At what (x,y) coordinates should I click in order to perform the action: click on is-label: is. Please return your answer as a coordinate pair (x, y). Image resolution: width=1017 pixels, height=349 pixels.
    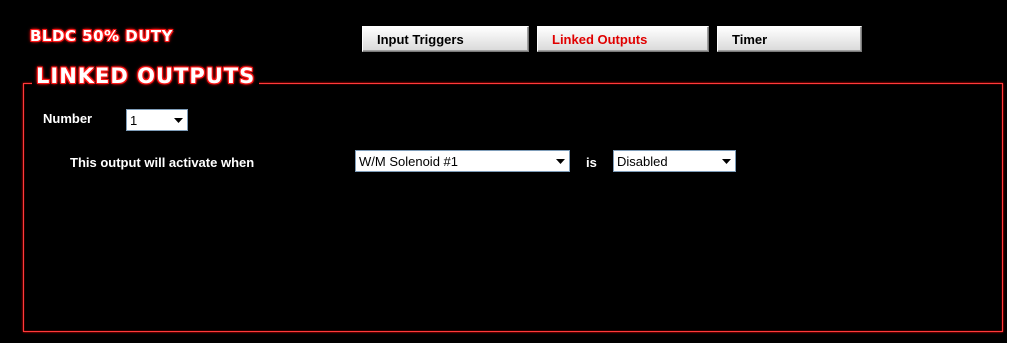
    Looking at the image, I should click on (591, 162).